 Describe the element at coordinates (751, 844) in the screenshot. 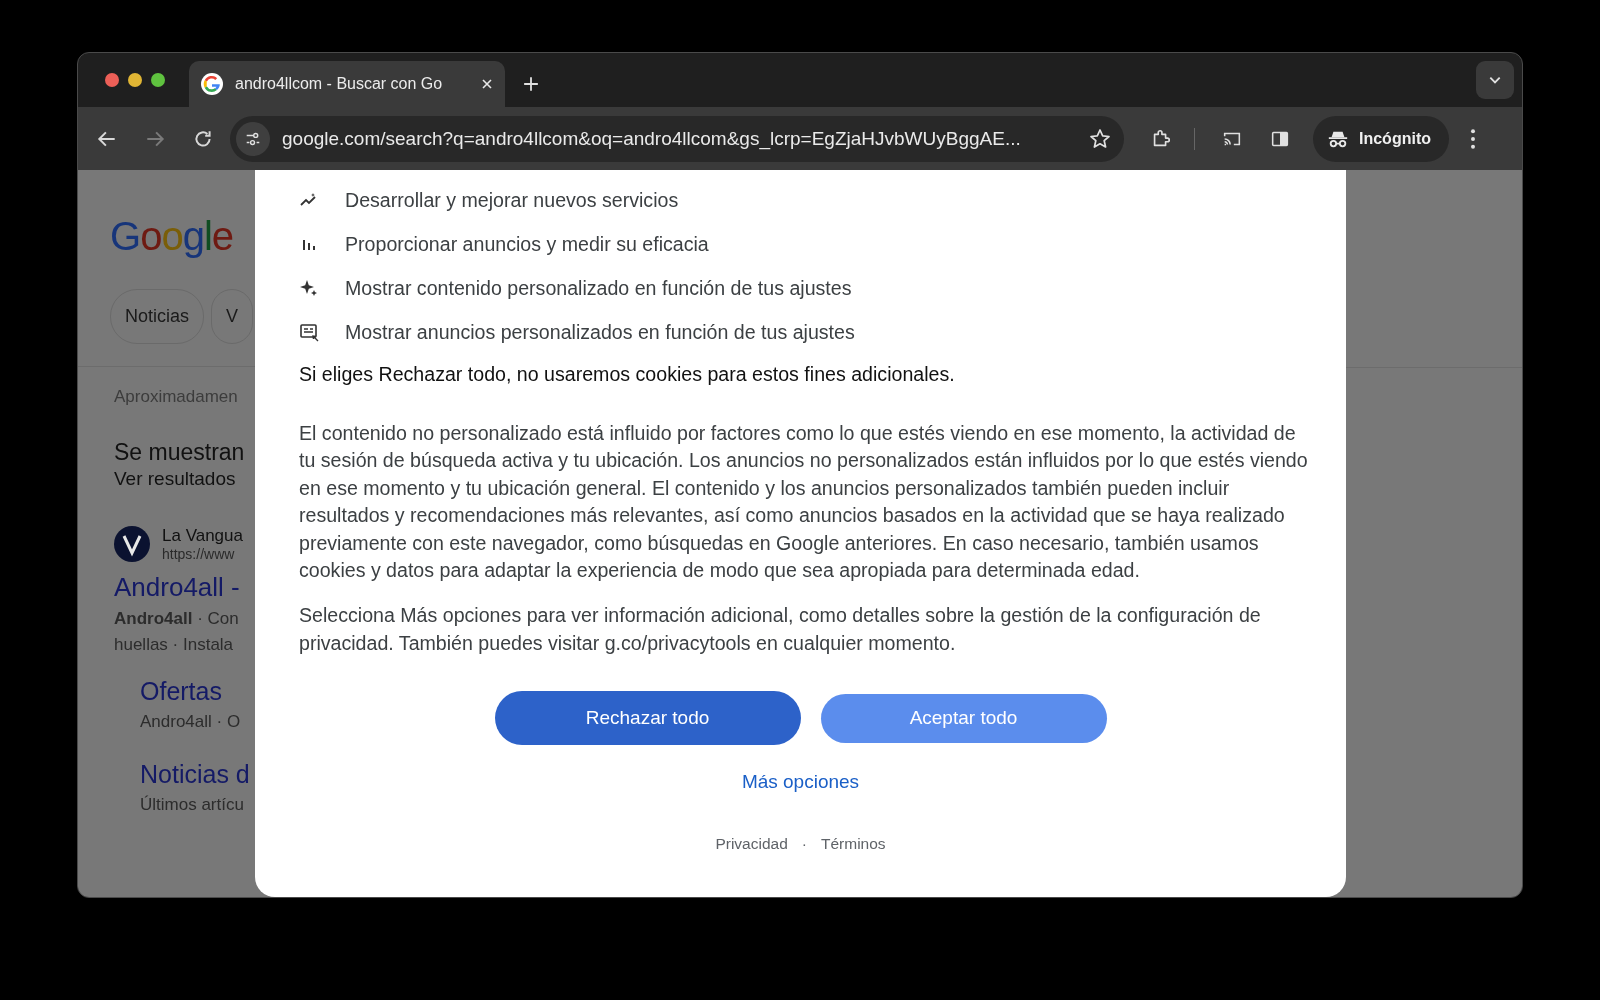

I see `privacy-link: Privacidad` at that location.